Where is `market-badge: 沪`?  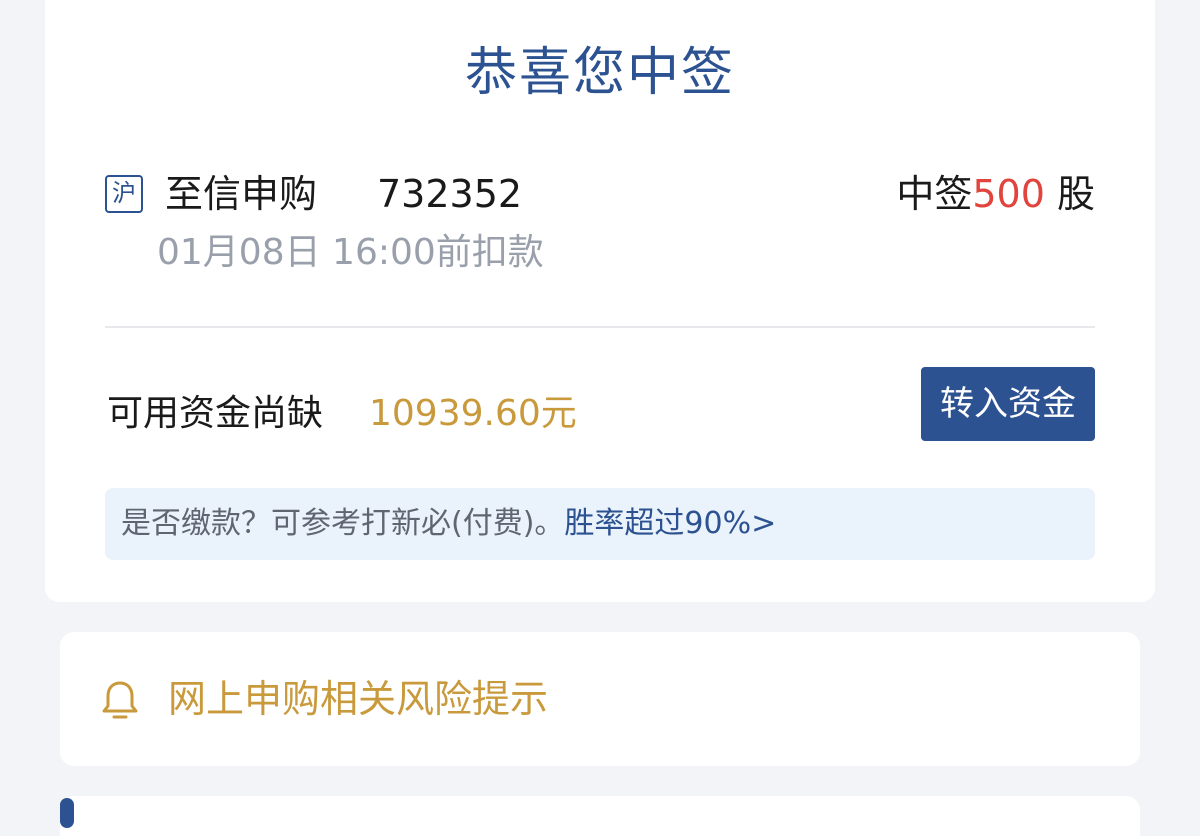 market-badge: 沪 is located at coordinates (124, 194).